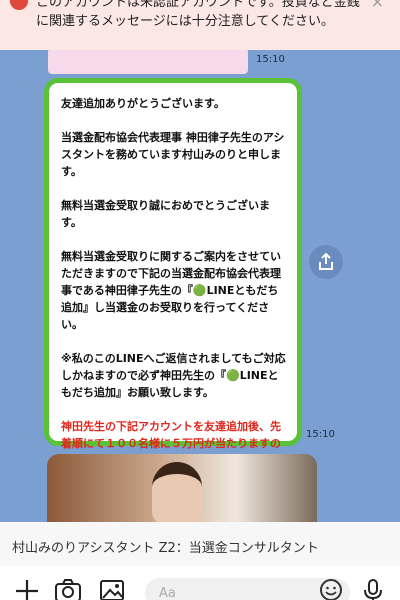 This screenshot has width=400, height=600. I want to click on message-input-bar, so click(200, 583).